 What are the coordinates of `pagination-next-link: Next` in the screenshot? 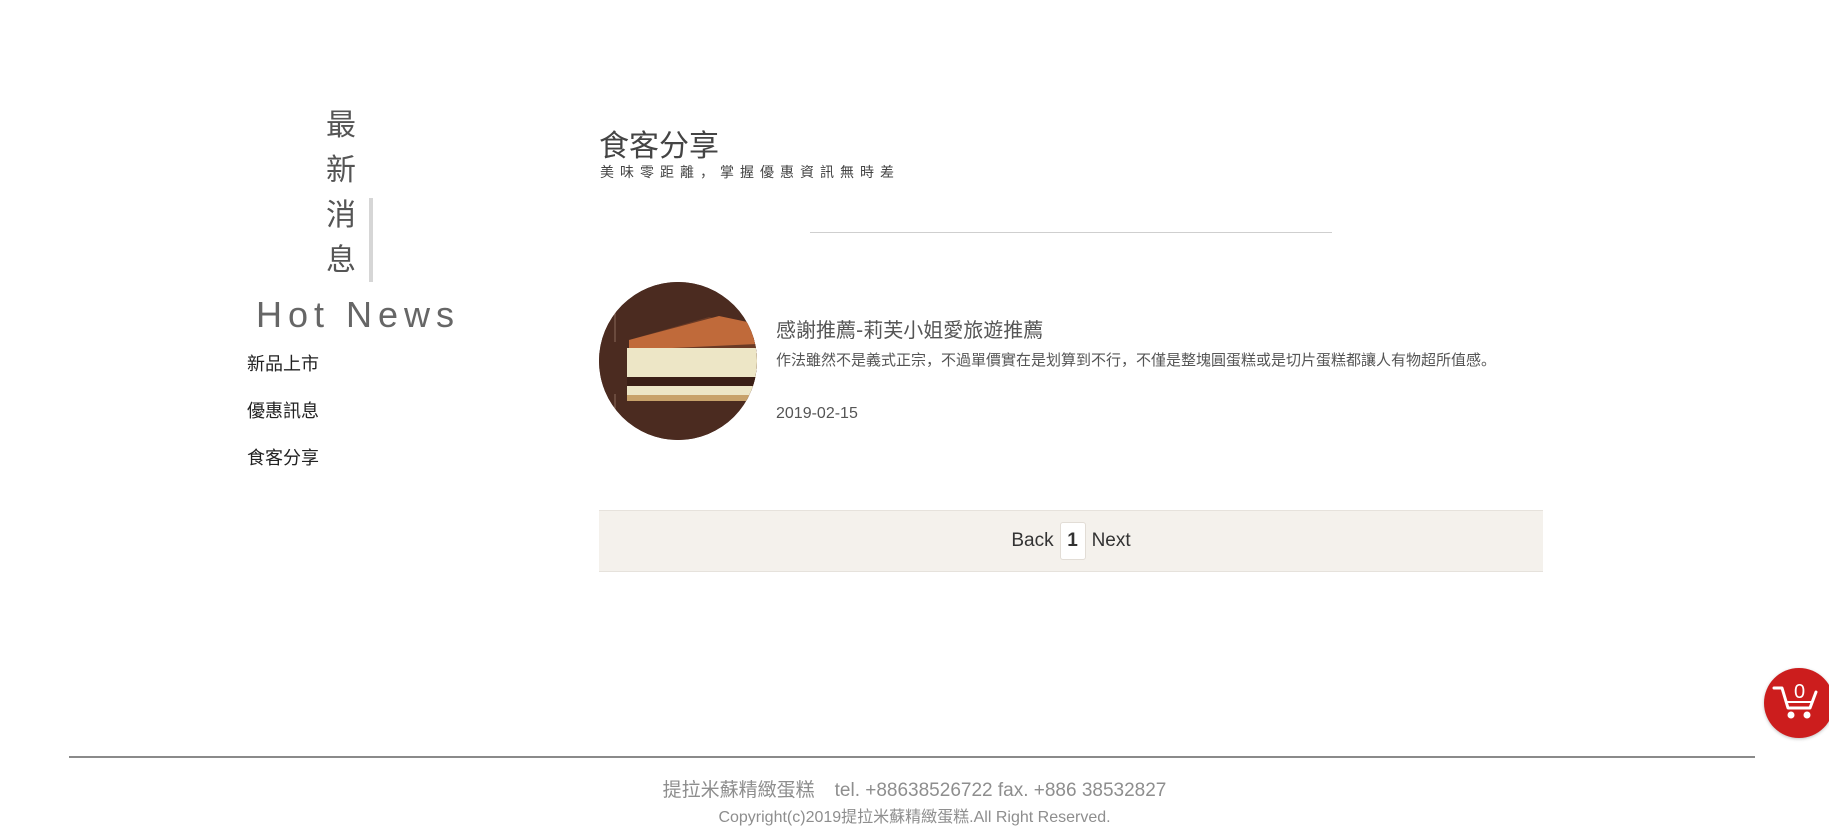 It's located at (1111, 541).